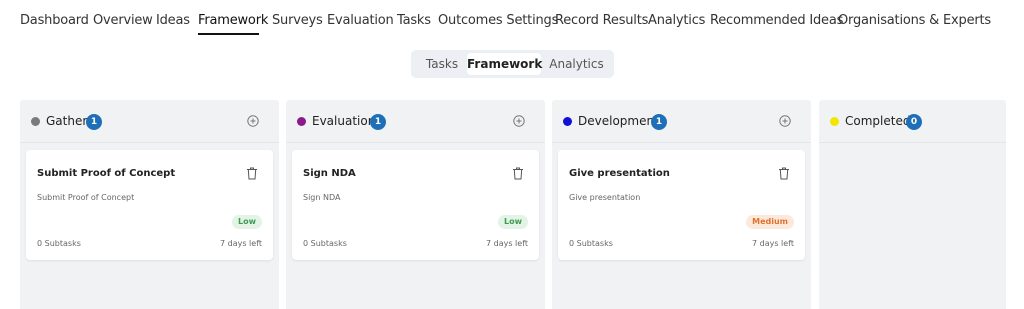  Describe the element at coordinates (912, 204) in the screenshot. I see `column-completed: Completed 0` at that location.